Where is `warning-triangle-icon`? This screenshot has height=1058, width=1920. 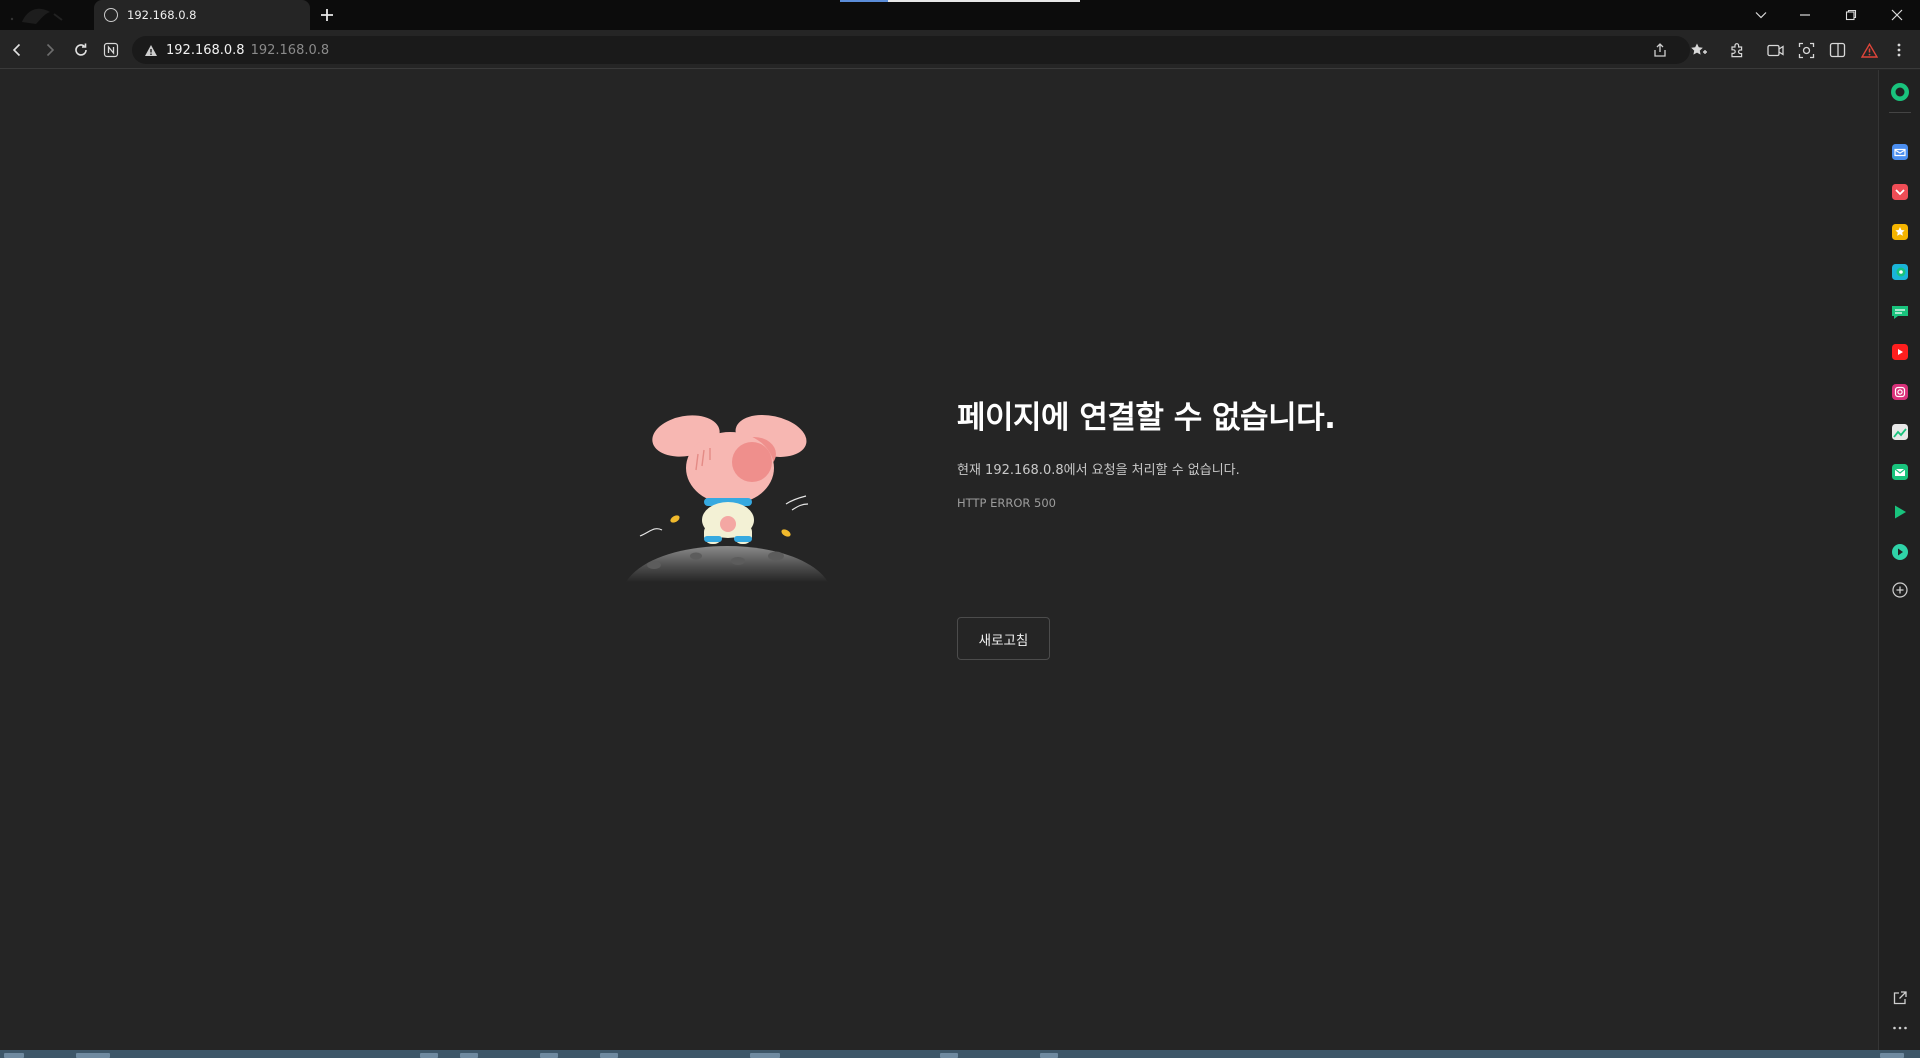
warning-triangle-icon is located at coordinates (151, 50).